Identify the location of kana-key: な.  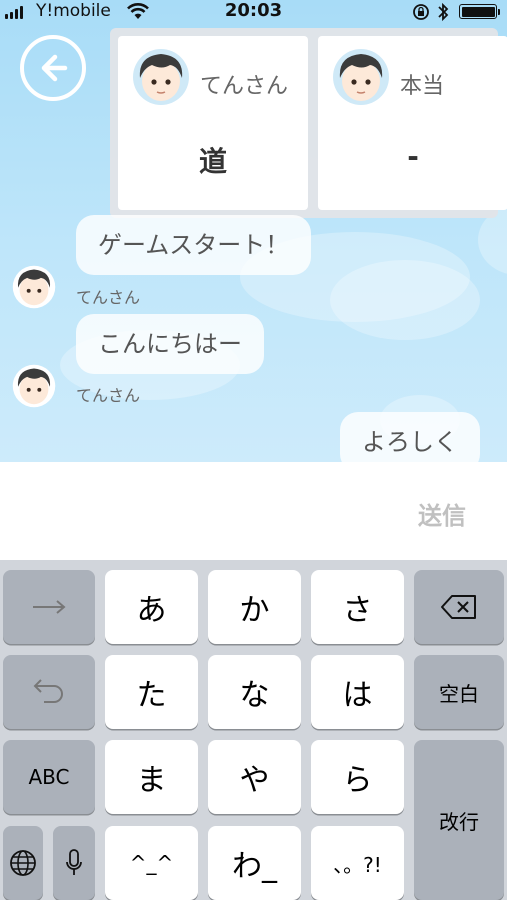
(254, 692).